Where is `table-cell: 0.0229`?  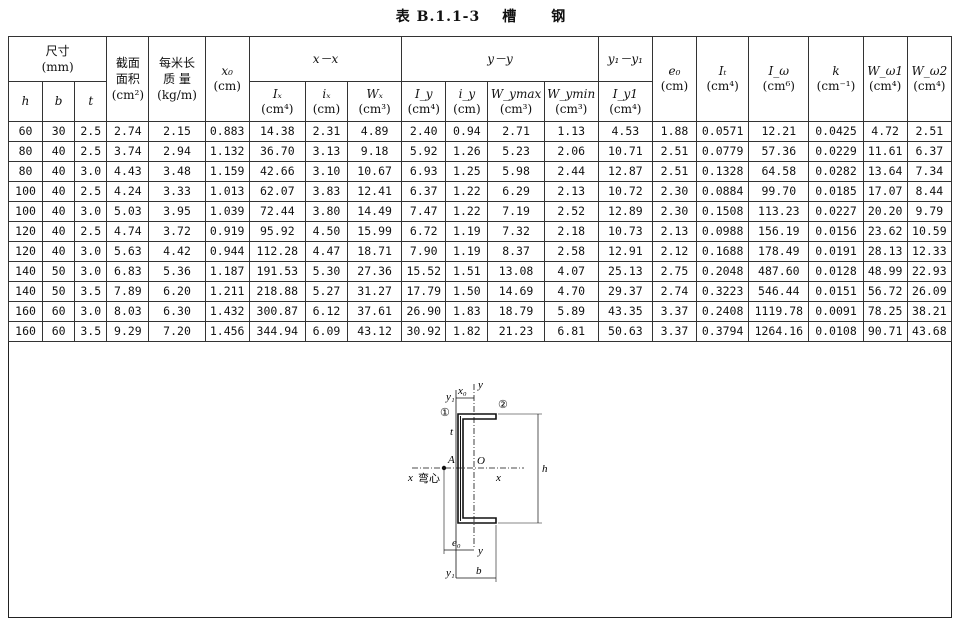 table-cell: 0.0229 is located at coordinates (836, 151).